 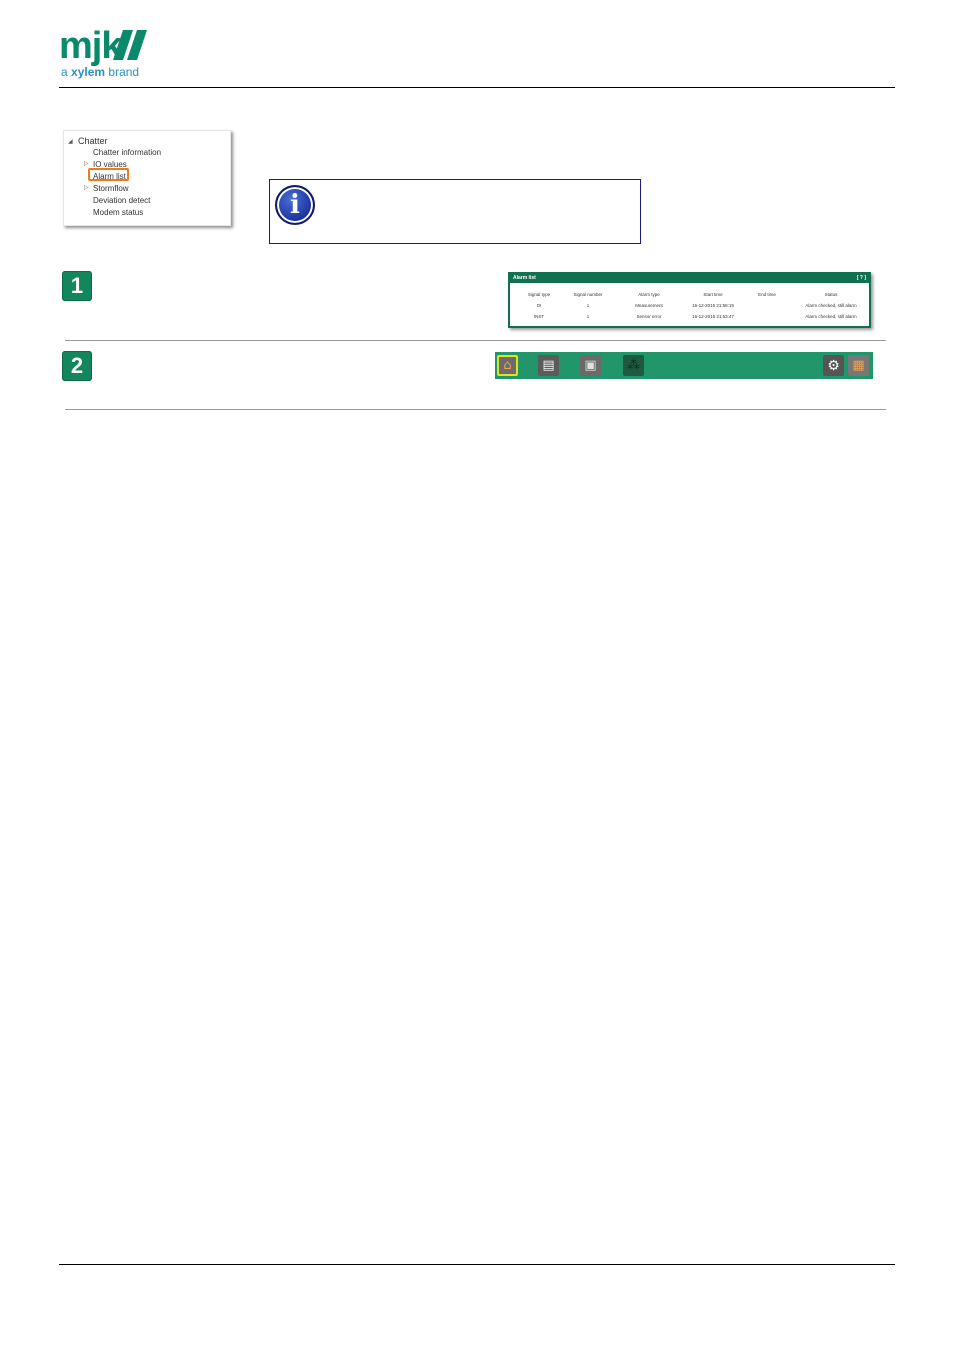 What do you see at coordinates (477, 87) in the screenshot?
I see `header-divider` at bounding box center [477, 87].